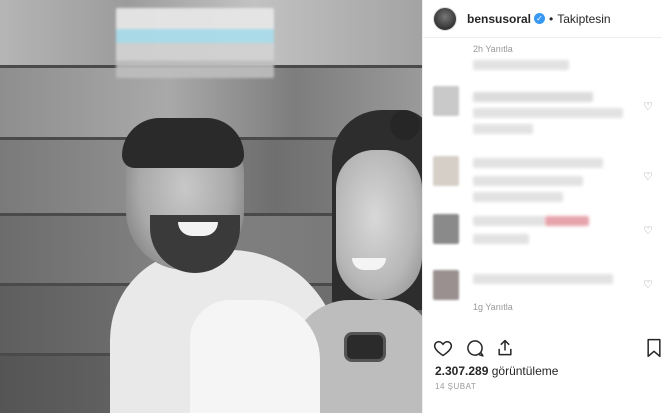  What do you see at coordinates (445, 18) in the screenshot?
I see `avatar` at bounding box center [445, 18].